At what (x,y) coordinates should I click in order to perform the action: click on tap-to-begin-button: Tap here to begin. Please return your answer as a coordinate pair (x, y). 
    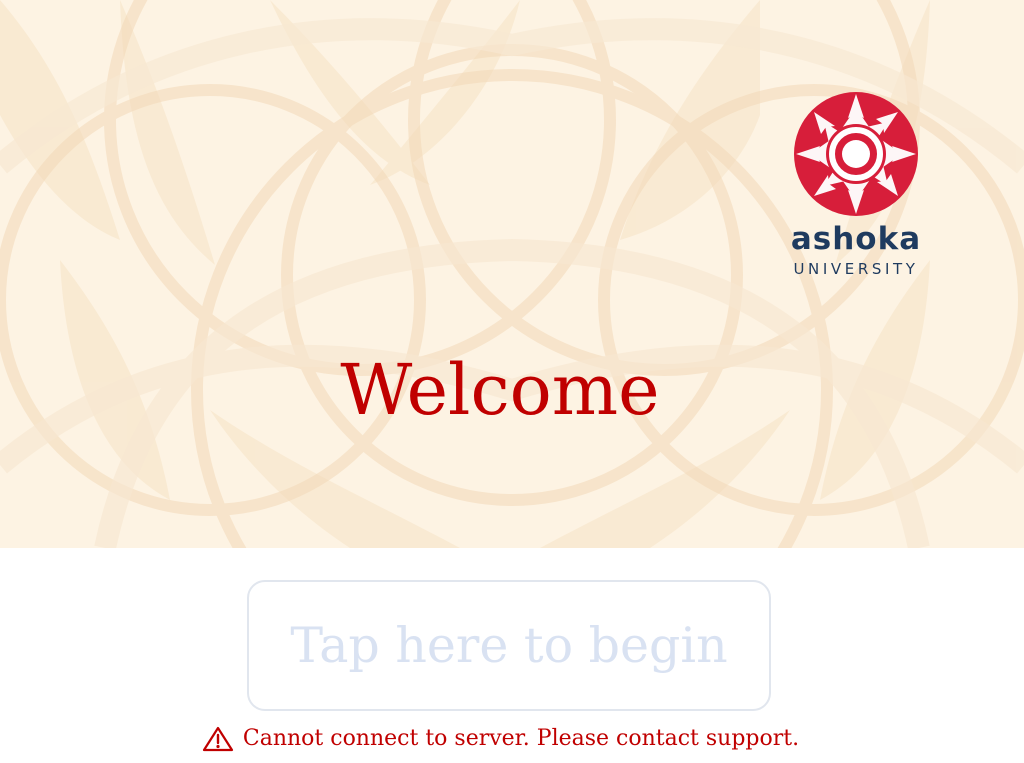
    Looking at the image, I should click on (509, 645).